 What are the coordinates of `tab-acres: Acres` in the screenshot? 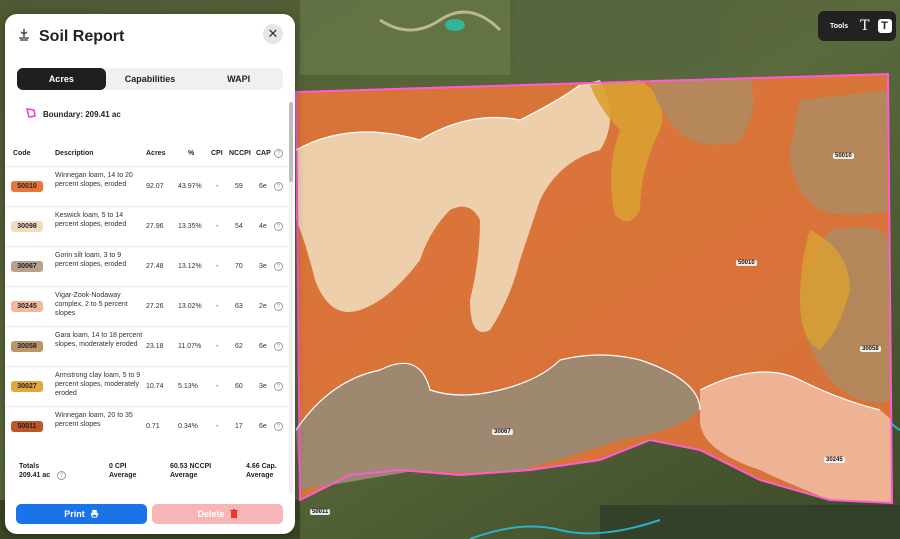 It's located at (61, 79).